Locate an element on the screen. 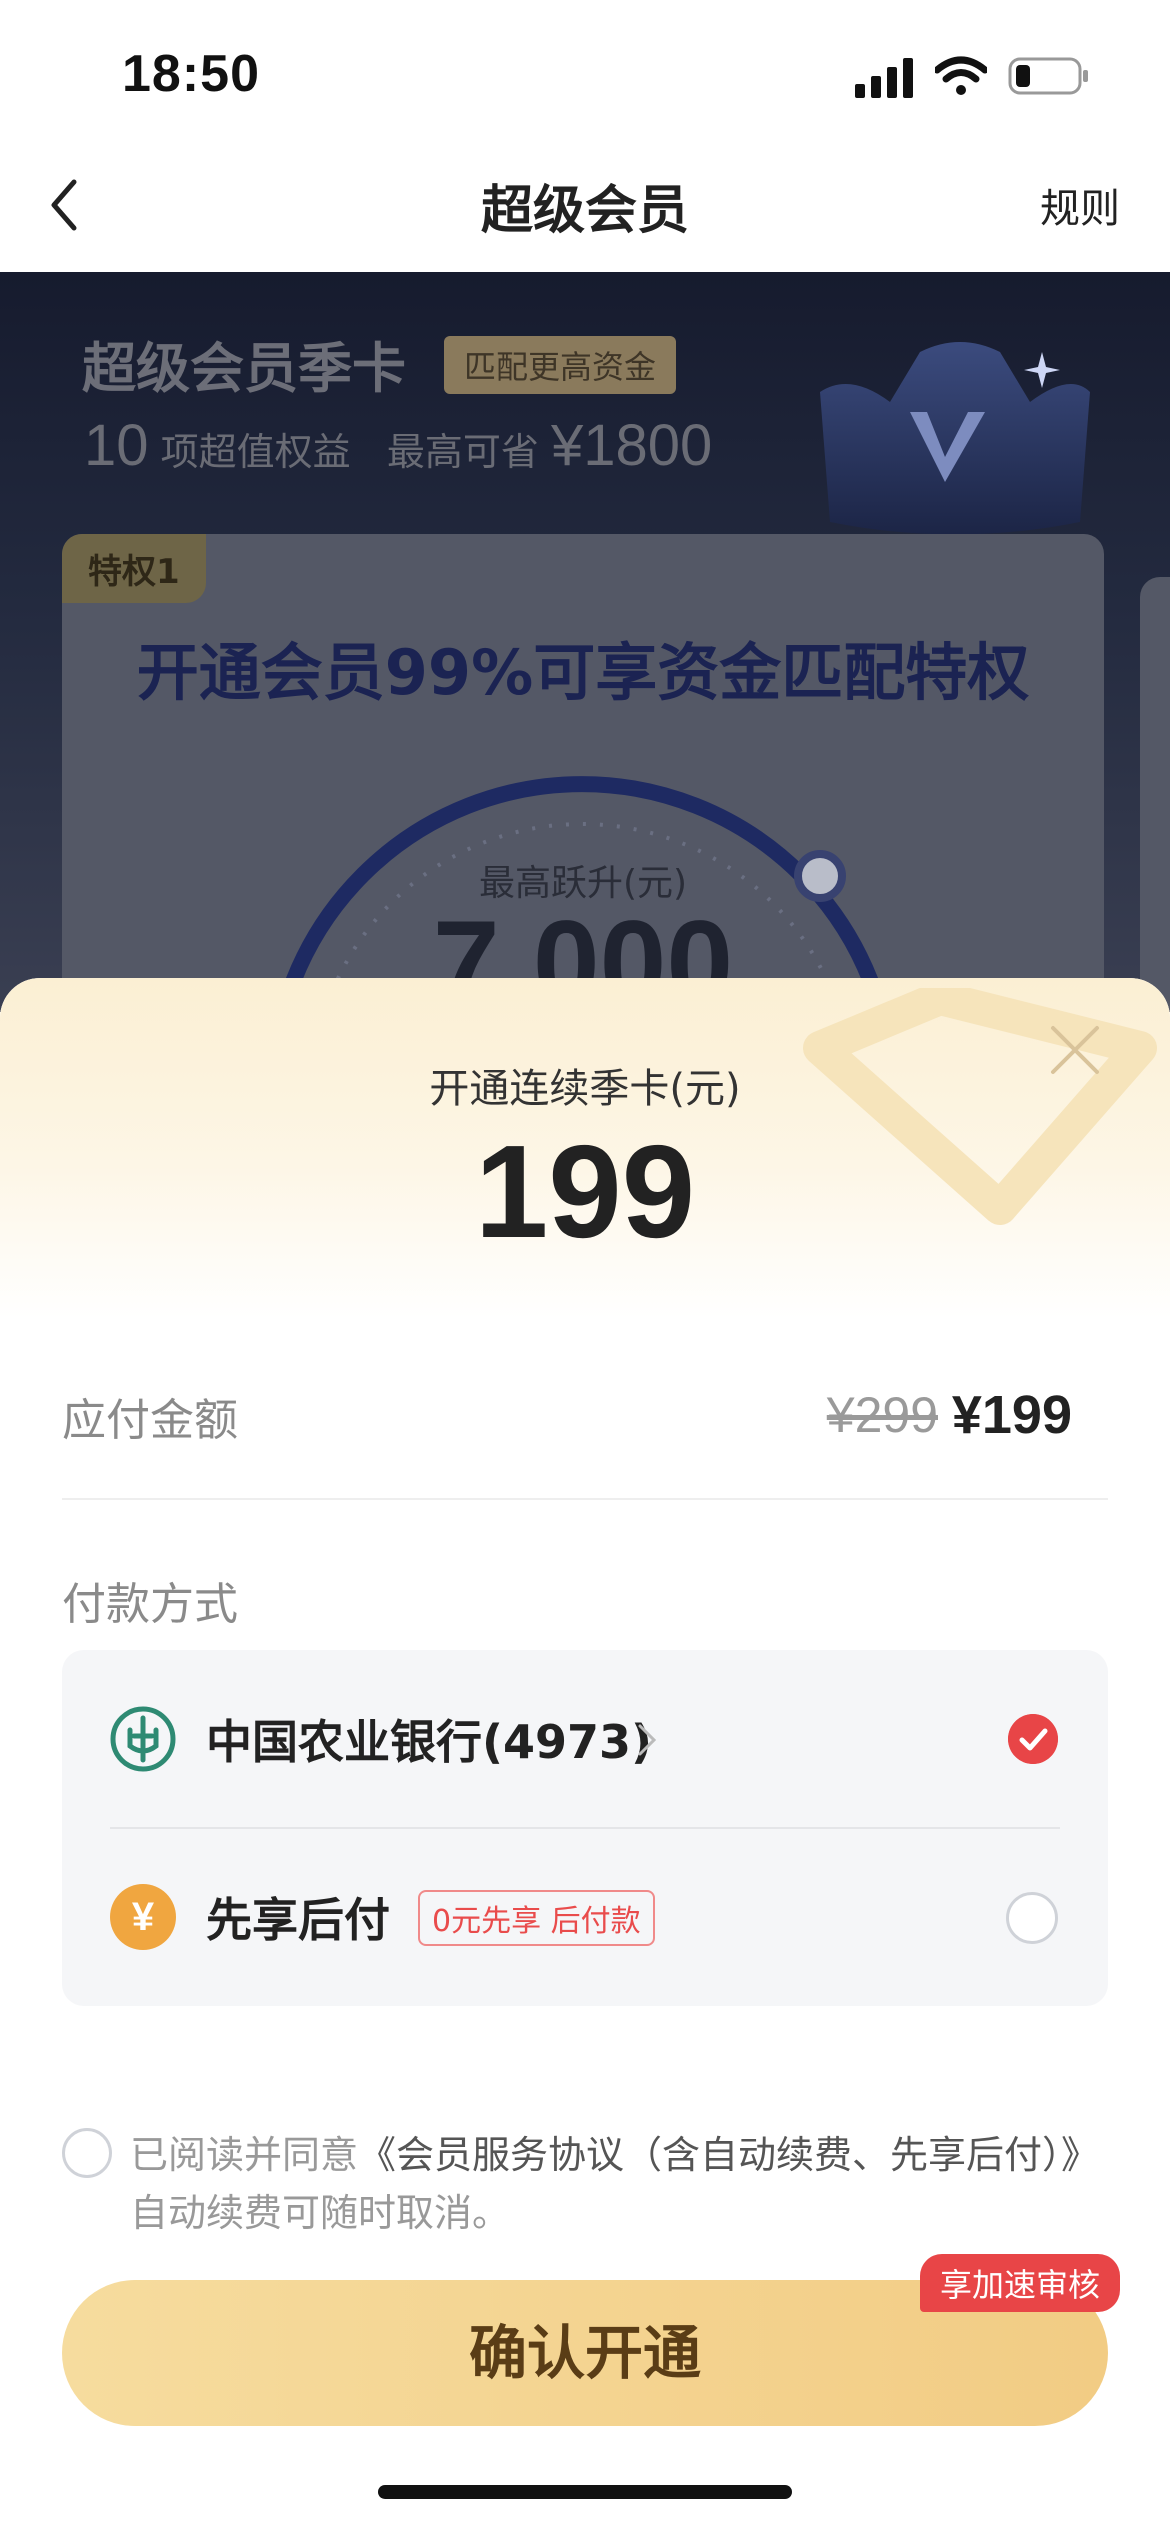 Image resolution: width=1170 pixels, height=2532 pixels. privilege-headline: 开通会员99%可享资金匹配特权 is located at coordinates (583, 672).